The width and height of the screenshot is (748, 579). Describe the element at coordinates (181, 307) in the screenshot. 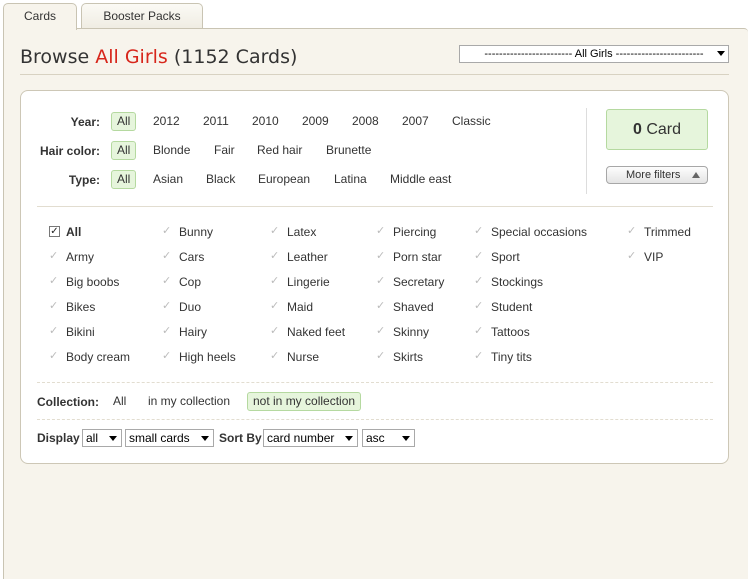

I see `category-duo: ✓ Duo` at that location.